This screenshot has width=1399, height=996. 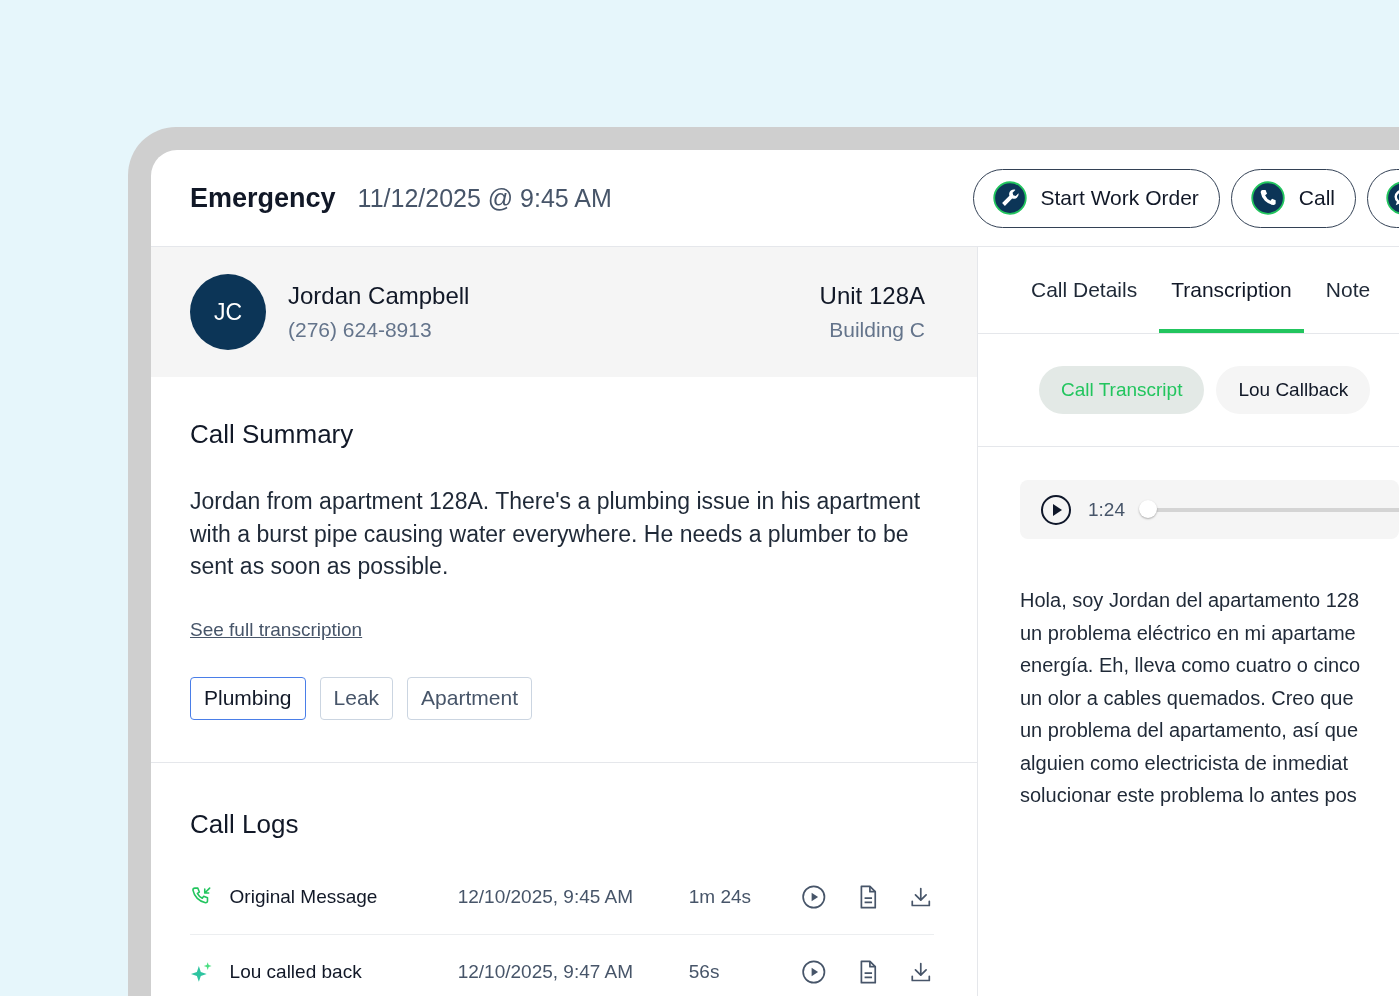 I want to click on log-duration: 56s, so click(x=704, y=971).